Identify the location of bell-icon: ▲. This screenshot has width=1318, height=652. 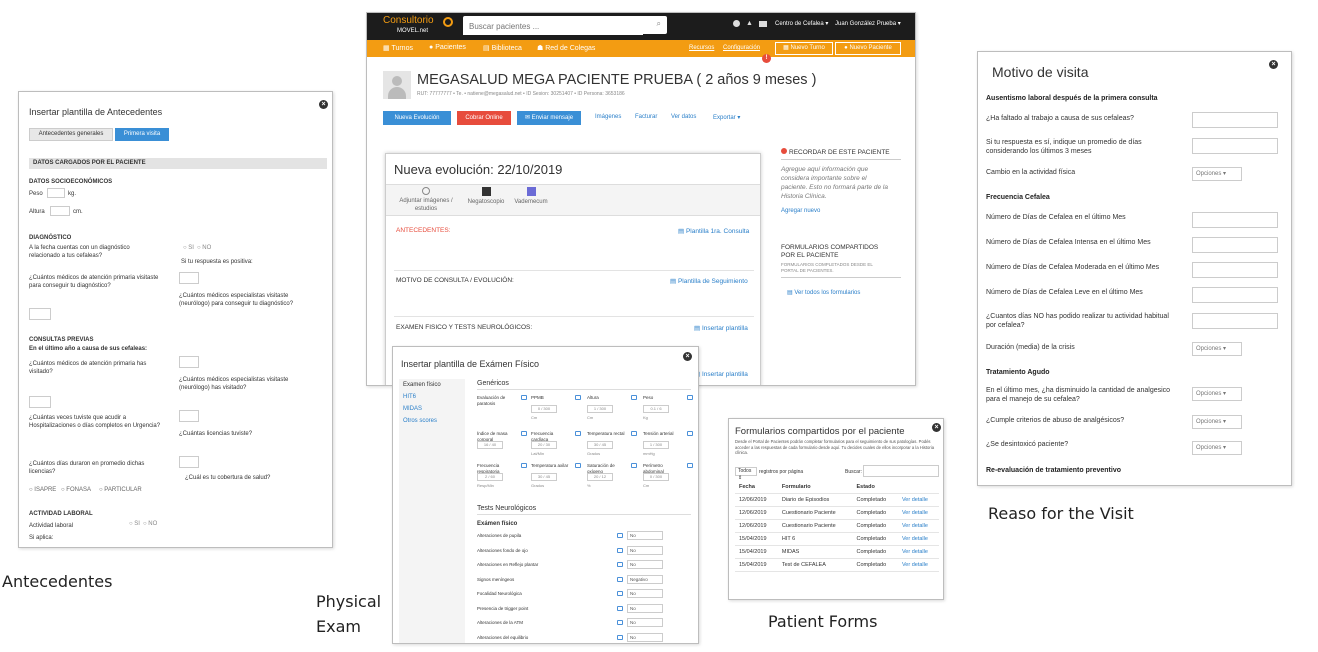
(749, 23).